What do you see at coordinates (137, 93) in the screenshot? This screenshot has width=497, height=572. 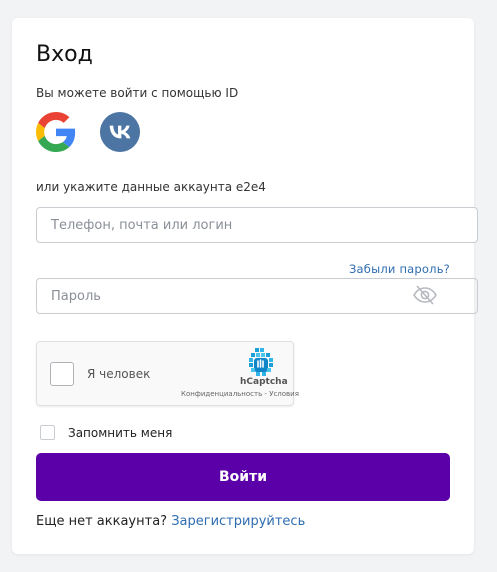 I see `social-login-hint: Вы можете войти с помощью ID` at bounding box center [137, 93].